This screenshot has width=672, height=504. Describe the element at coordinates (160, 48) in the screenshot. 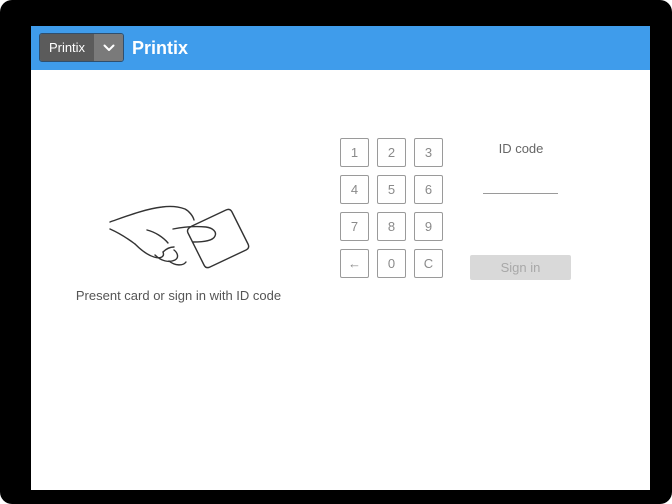

I see `app-title: Printix` at that location.